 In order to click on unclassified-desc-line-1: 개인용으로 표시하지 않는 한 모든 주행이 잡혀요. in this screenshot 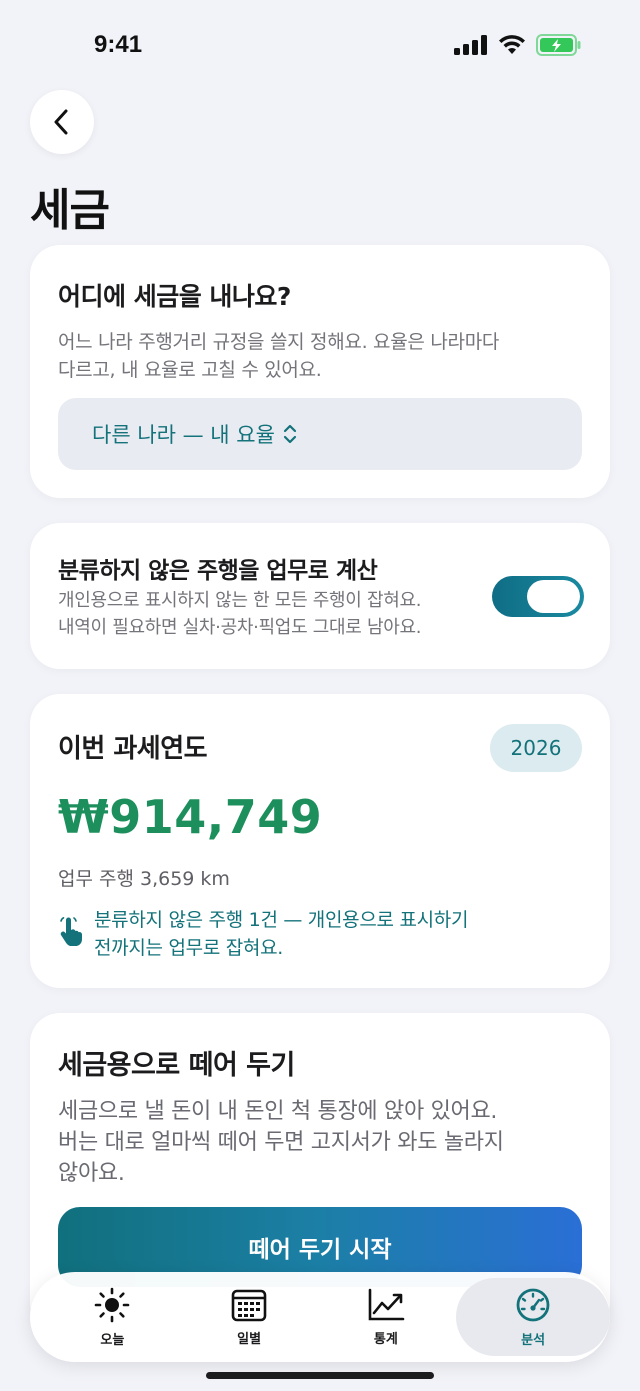, I will do `click(240, 600)`.